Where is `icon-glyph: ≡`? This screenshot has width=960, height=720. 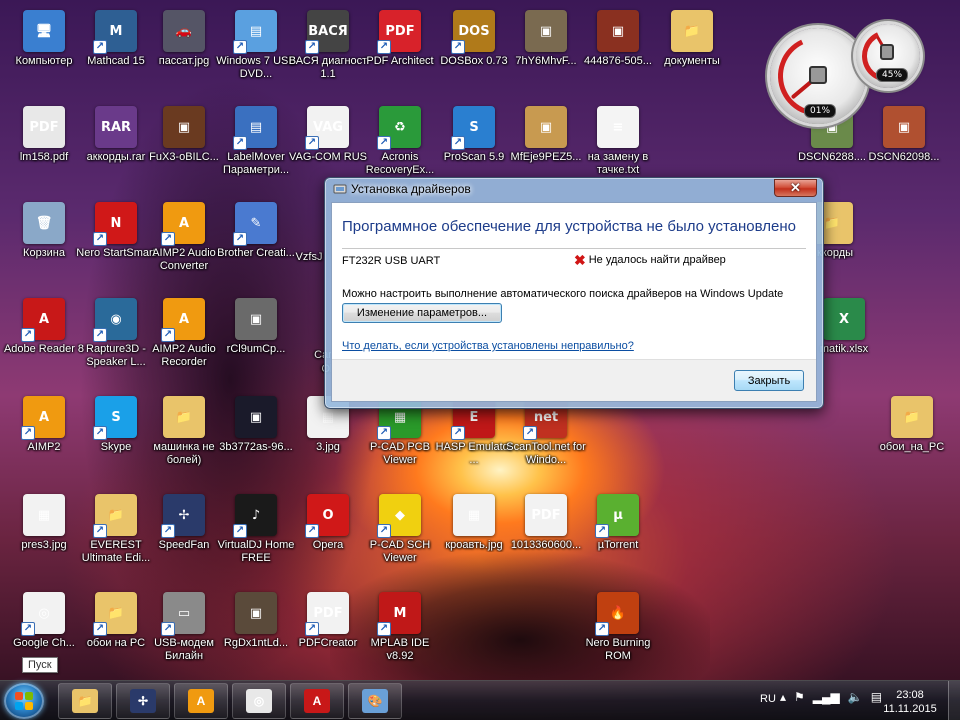 icon-glyph: ≡ is located at coordinates (618, 127).